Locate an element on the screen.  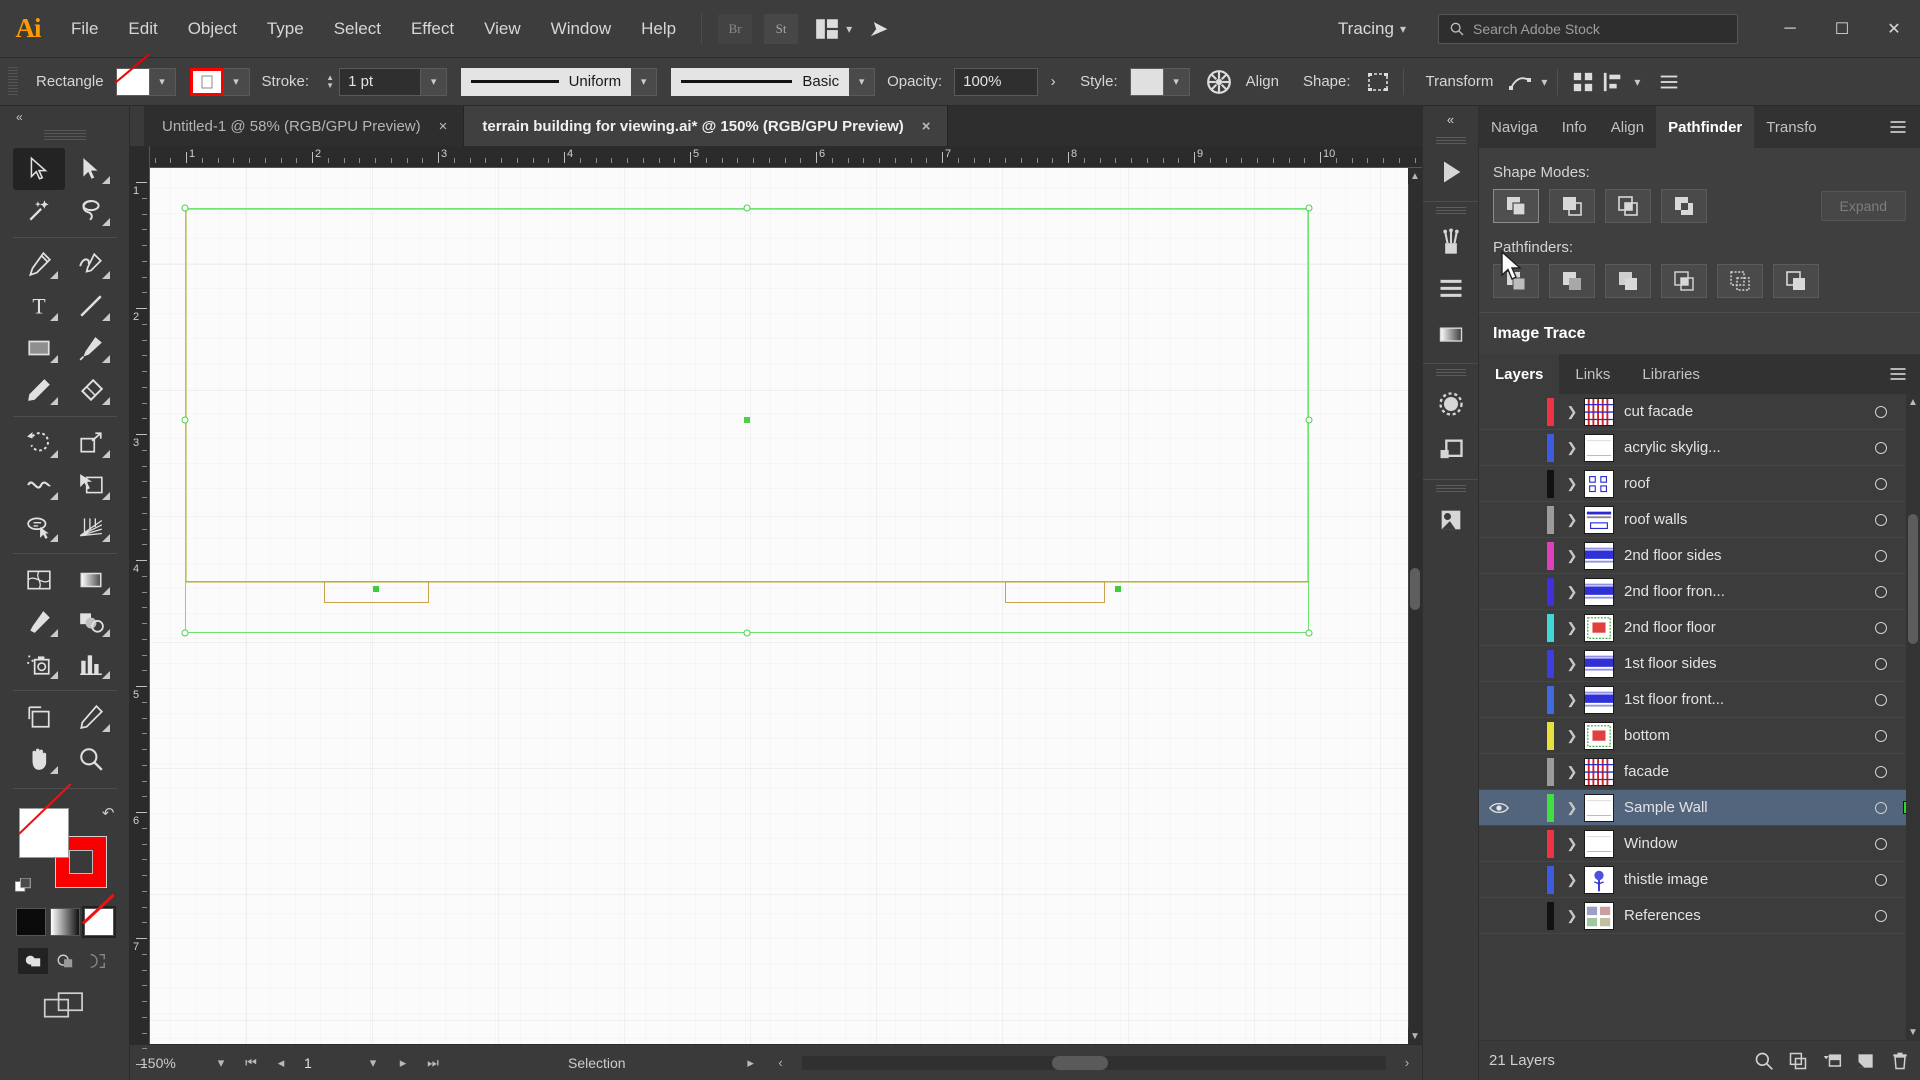
shape-mode-intersect-button is located at coordinates (1628, 206).